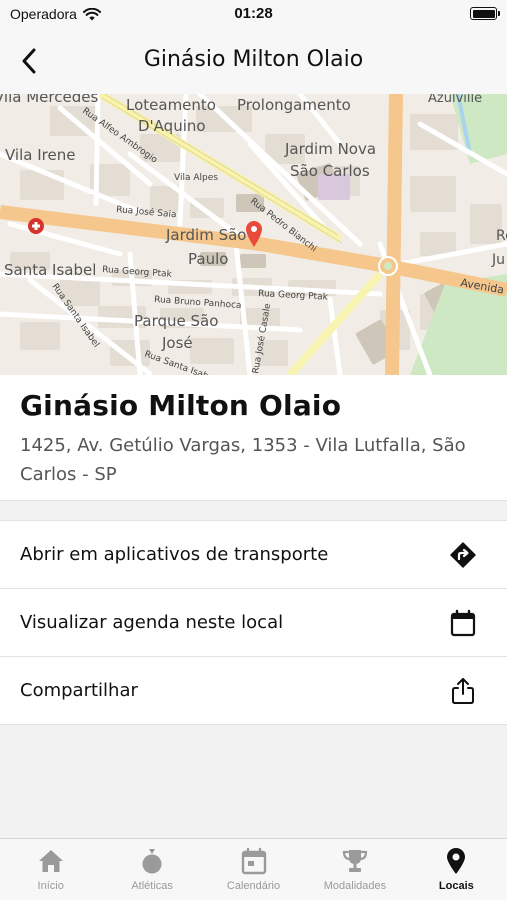 The image size is (507, 900). I want to click on action-label: Abrir em aplicativos de transporte, so click(174, 554).